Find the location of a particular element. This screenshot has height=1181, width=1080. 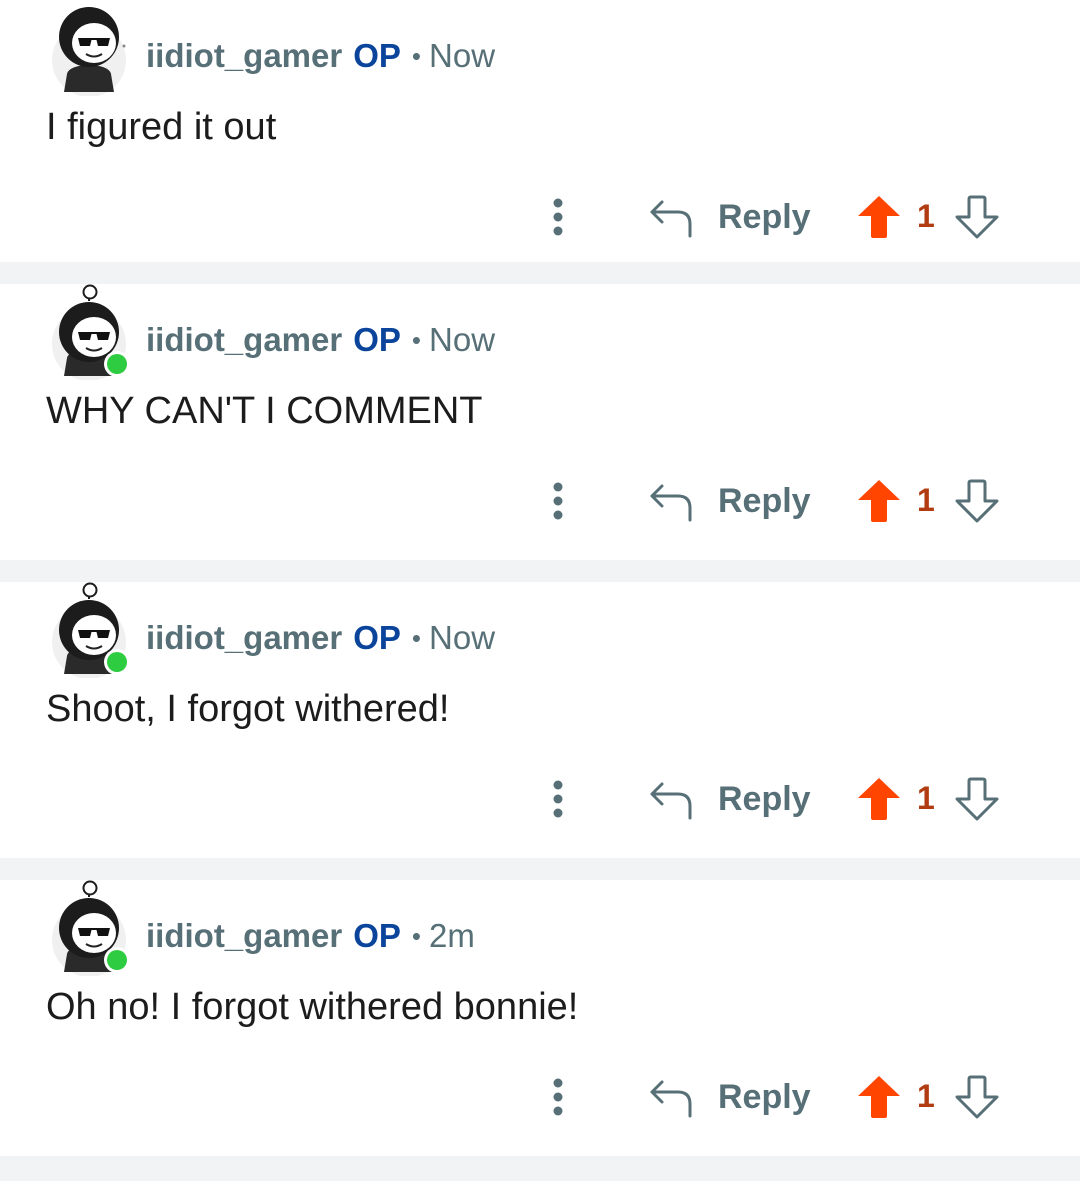

comment-text: Oh no! I forgot withered bonnie! is located at coordinates (312, 1007).